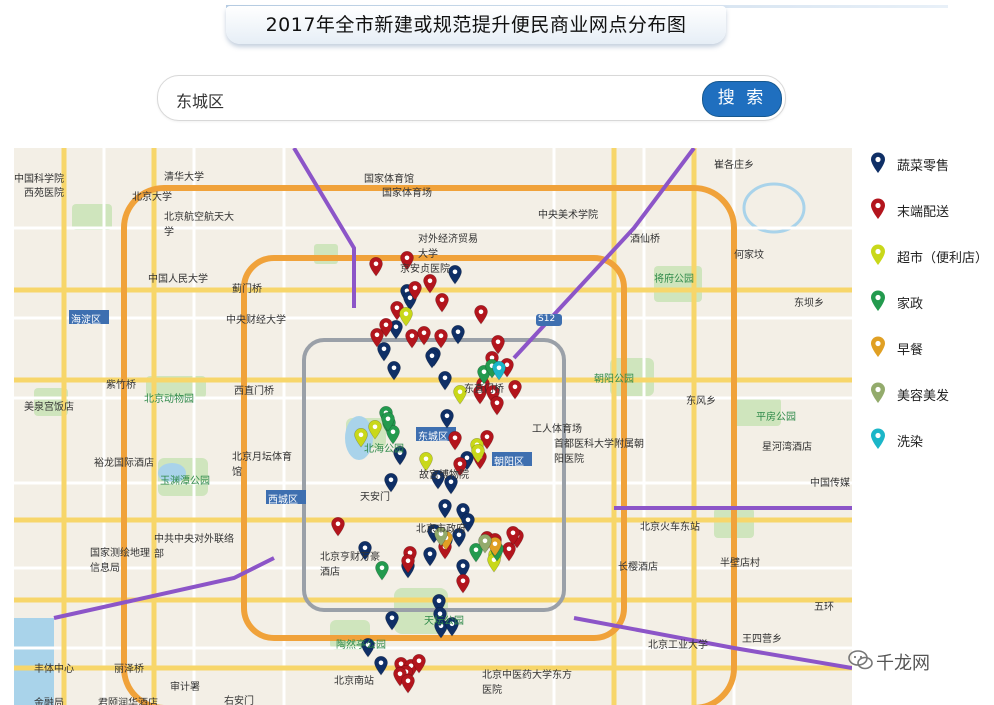 The width and height of the screenshot is (994, 705). What do you see at coordinates (444, 621) in the screenshot?
I see `place-label: 天坛公园` at bounding box center [444, 621].